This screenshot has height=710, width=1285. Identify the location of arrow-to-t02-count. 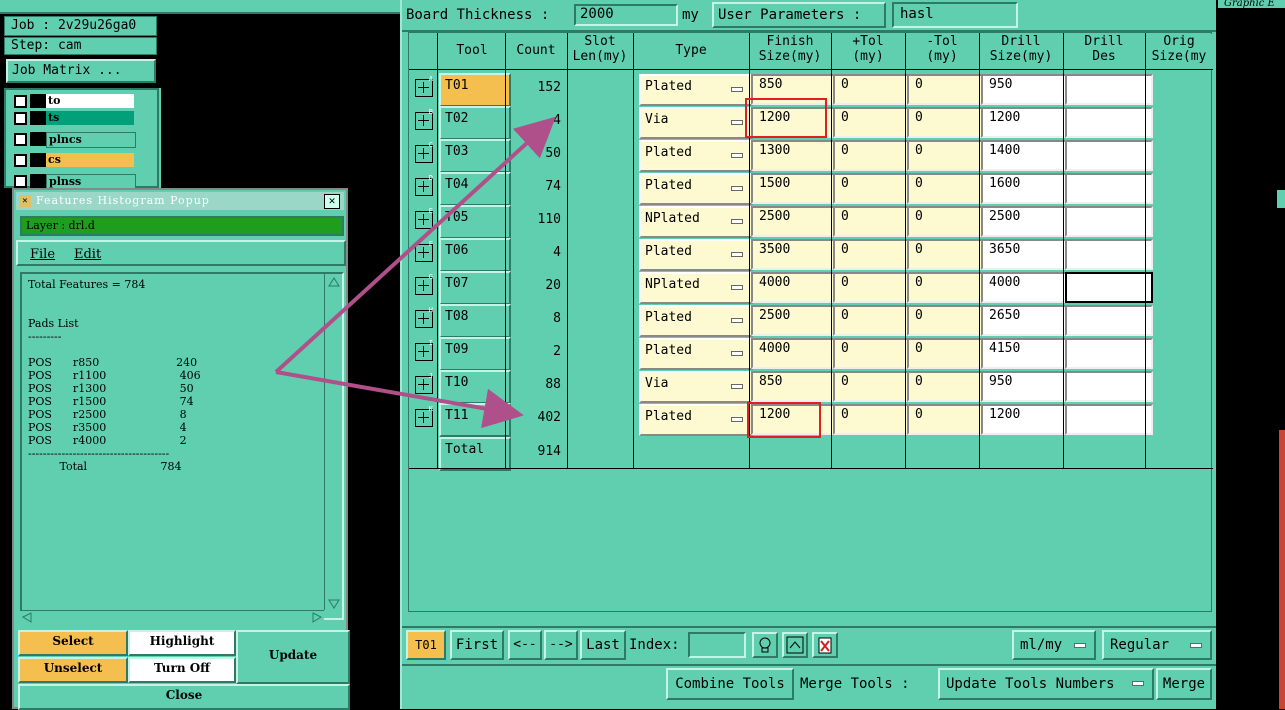
(415, 245).